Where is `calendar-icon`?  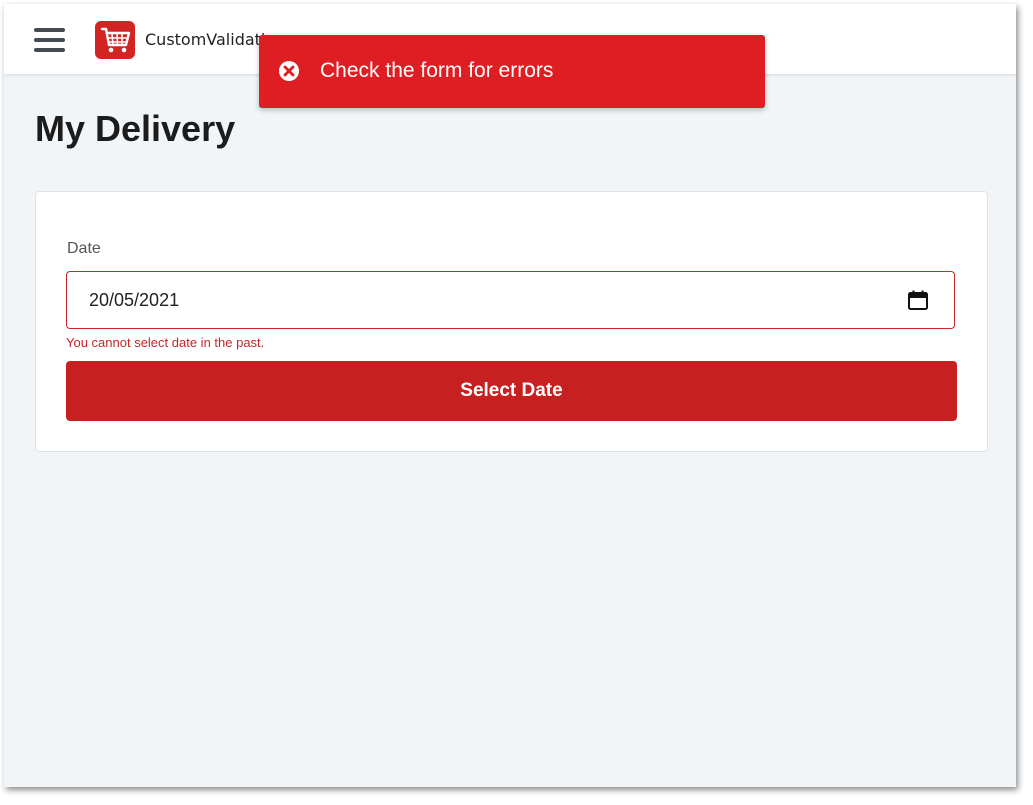 calendar-icon is located at coordinates (918, 300).